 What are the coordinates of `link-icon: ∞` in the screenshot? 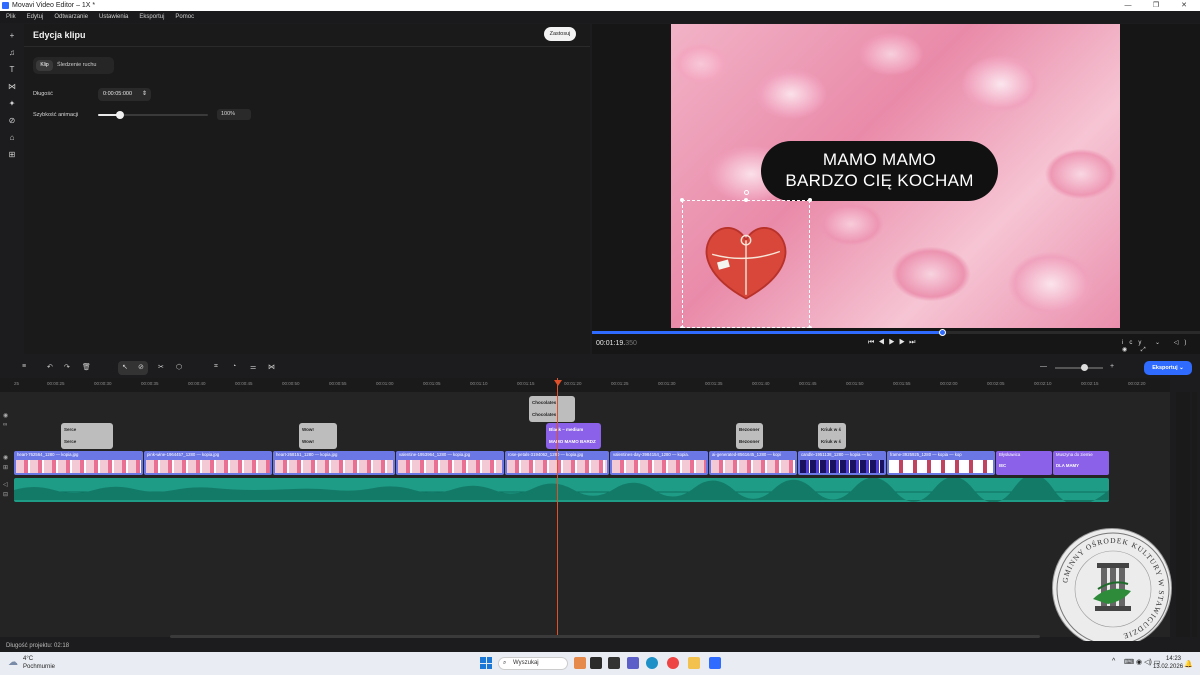 It's located at (5, 425).